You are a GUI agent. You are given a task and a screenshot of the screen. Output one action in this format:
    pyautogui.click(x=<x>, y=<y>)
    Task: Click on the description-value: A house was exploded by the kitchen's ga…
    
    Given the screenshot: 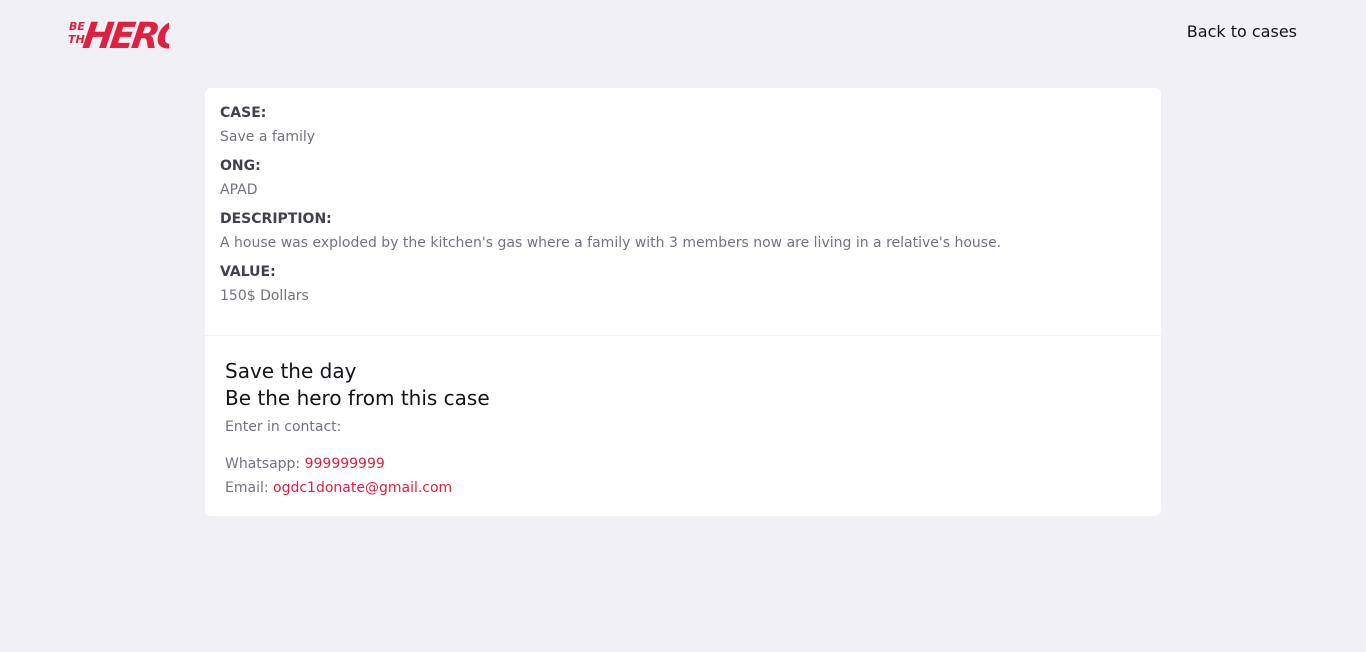 What is the action you would take?
    pyautogui.click(x=611, y=243)
    